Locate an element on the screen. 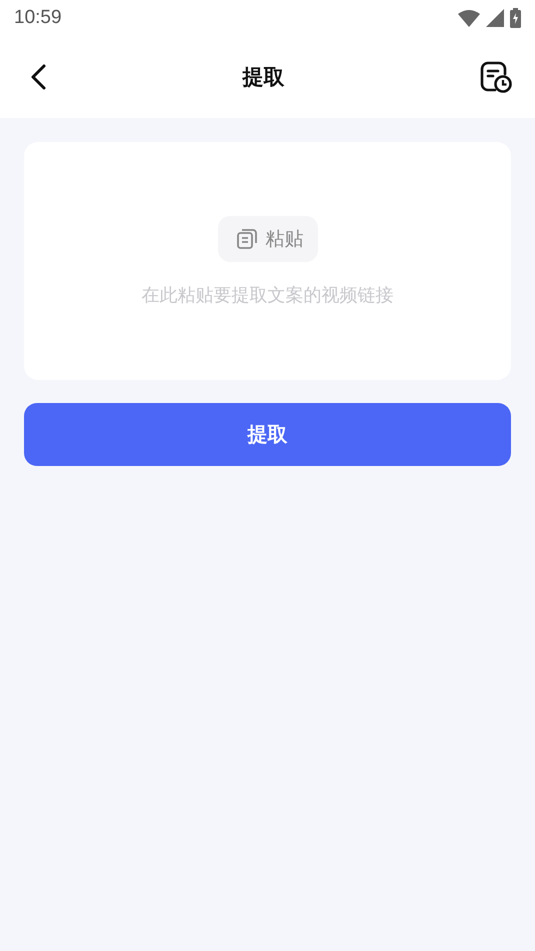 The height and width of the screenshot is (951, 535). signal-icon is located at coordinates (495, 18).